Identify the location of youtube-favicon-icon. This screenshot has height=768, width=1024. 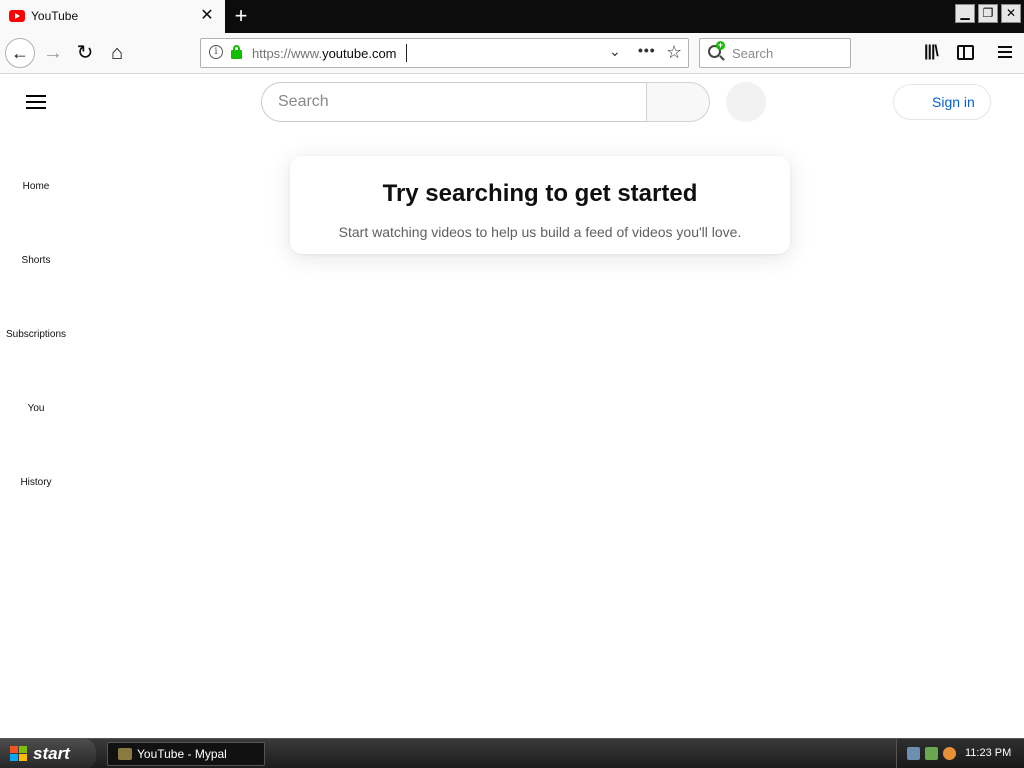
(17, 16).